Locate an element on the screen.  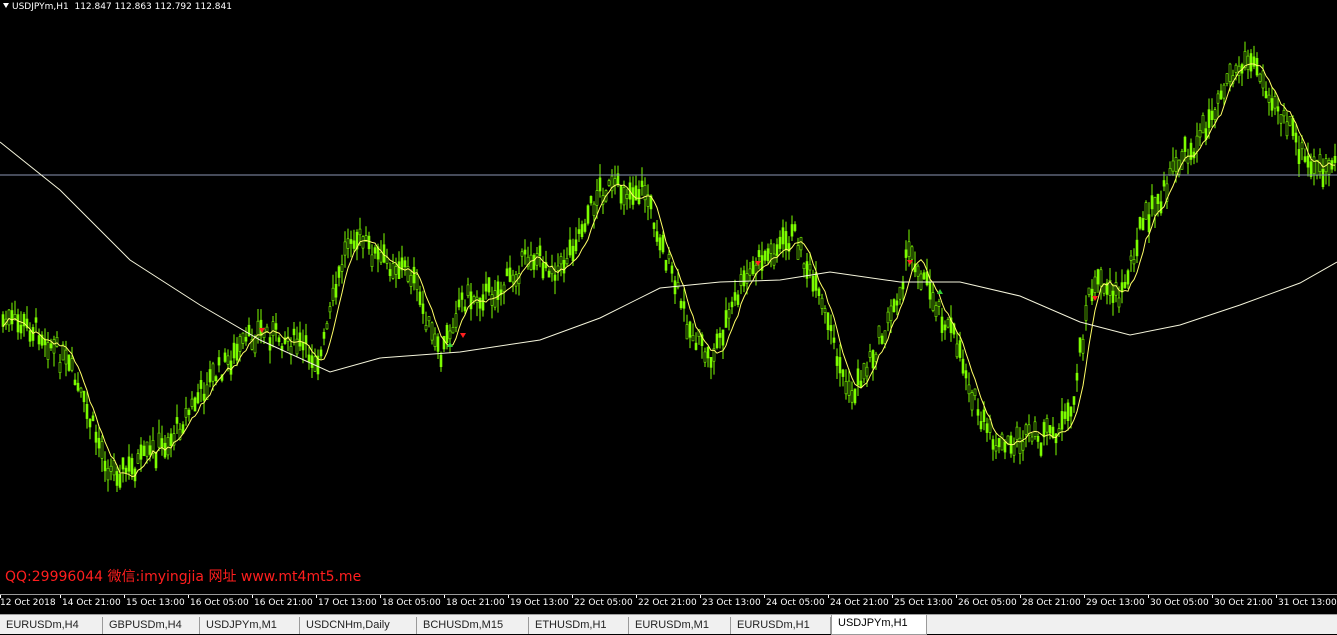
chart-tab-bchusdm-m15: BCHUSDm,M15 is located at coordinates (473, 625).